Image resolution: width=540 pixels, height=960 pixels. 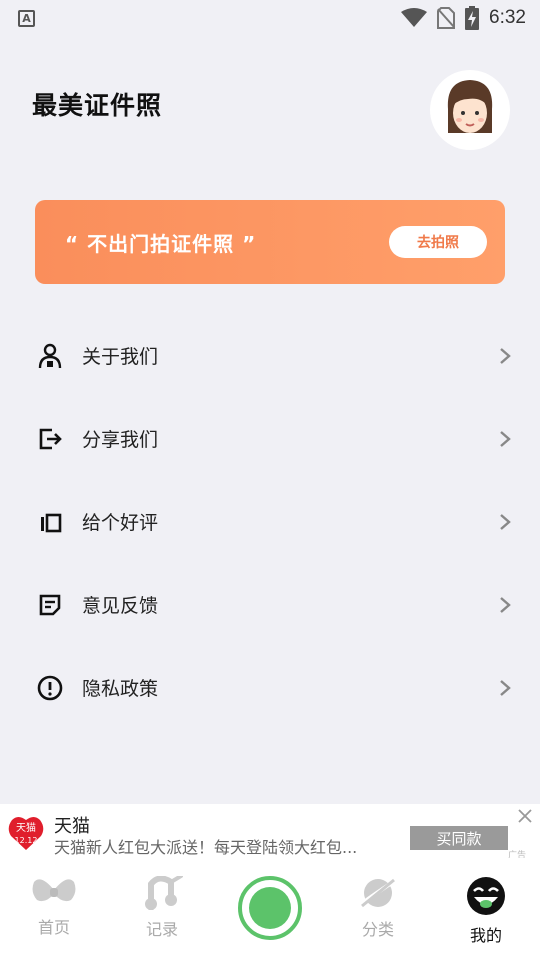 I want to click on camera-shutter-icon, so click(x=270, y=908).